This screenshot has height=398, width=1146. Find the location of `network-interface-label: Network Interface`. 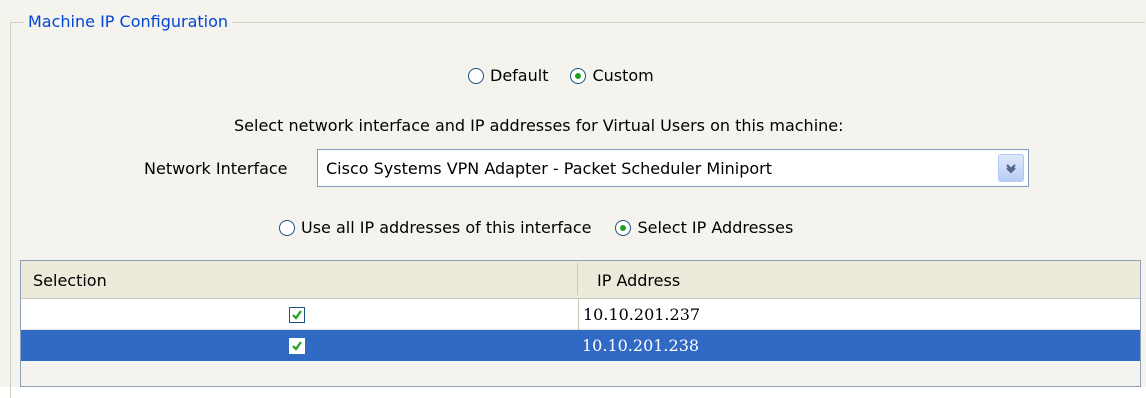

network-interface-label: Network Interface is located at coordinates (216, 168).